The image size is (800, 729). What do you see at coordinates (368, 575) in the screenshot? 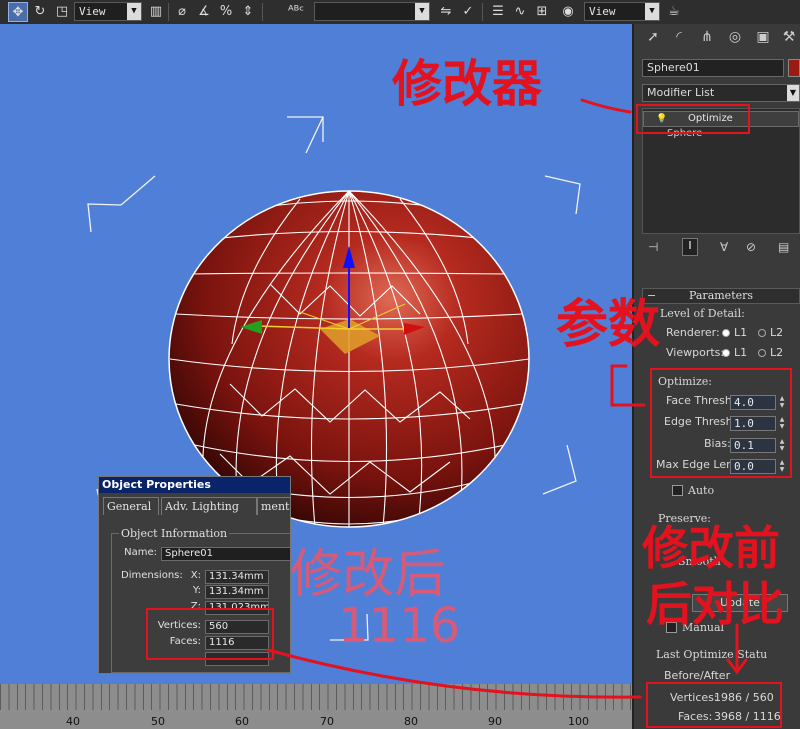
I see `annotation-after: 修改后` at bounding box center [368, 575].